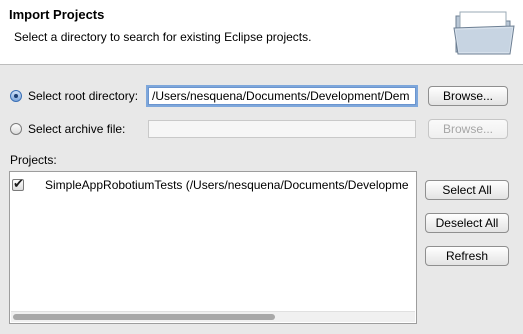 This screenshot has height=334, width=523. I want to click on refresh-button: Refresh, so click(467, 256).